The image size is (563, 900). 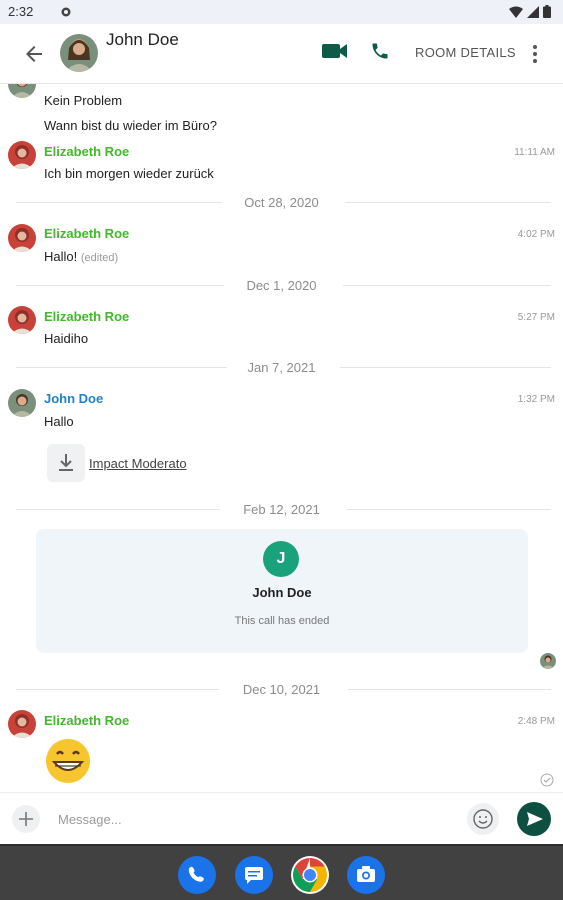 I want to click on date-separator: Oct 28, 2020, so click(x=281, y=203).